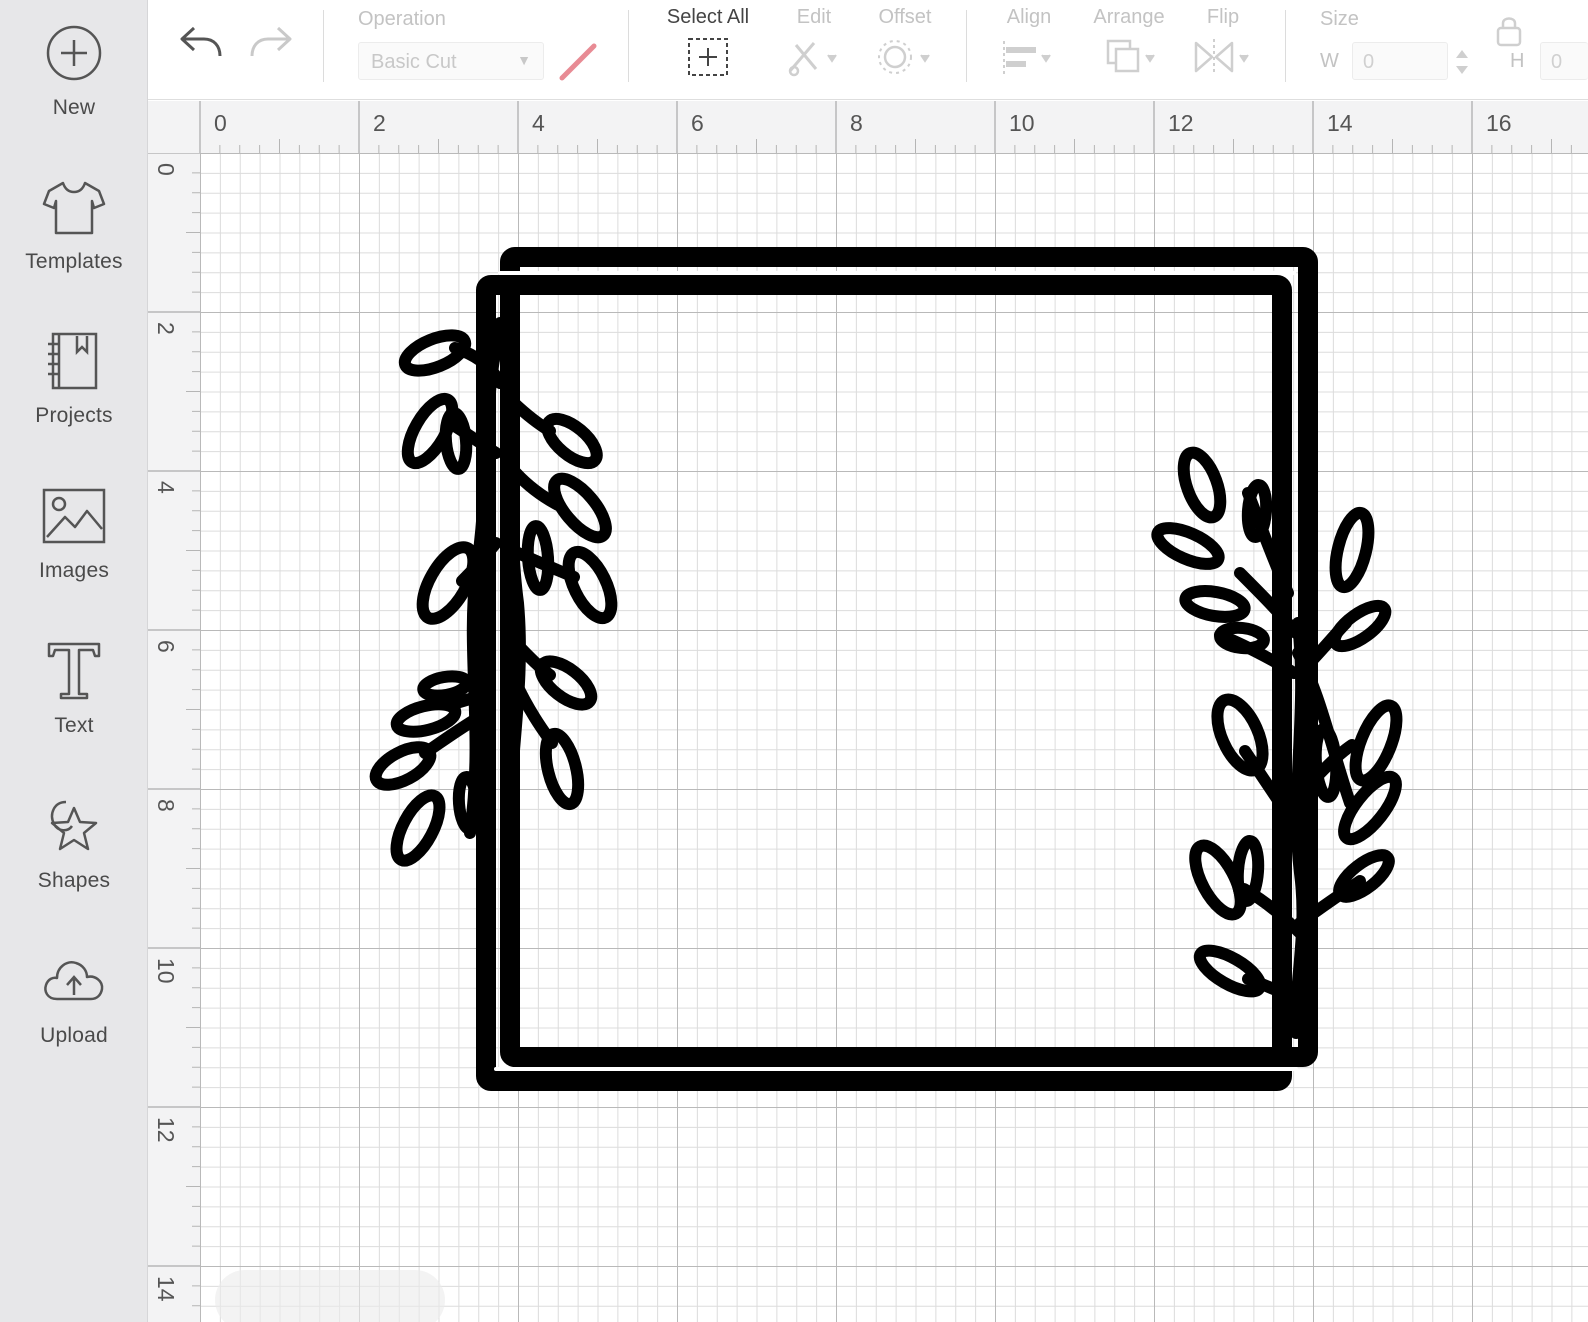 This screenshot has width=1588, height=1322. Describe the element at coordinates (414, 62) in the screenshot. I see `operation-value: Basic Cut` at that location.